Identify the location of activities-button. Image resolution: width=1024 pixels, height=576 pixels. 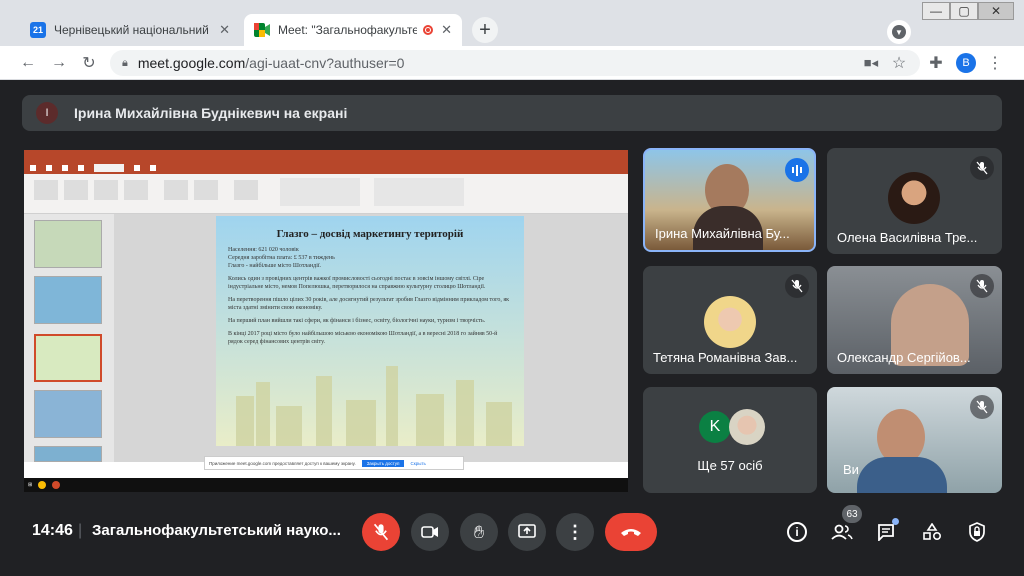
(932, 532).